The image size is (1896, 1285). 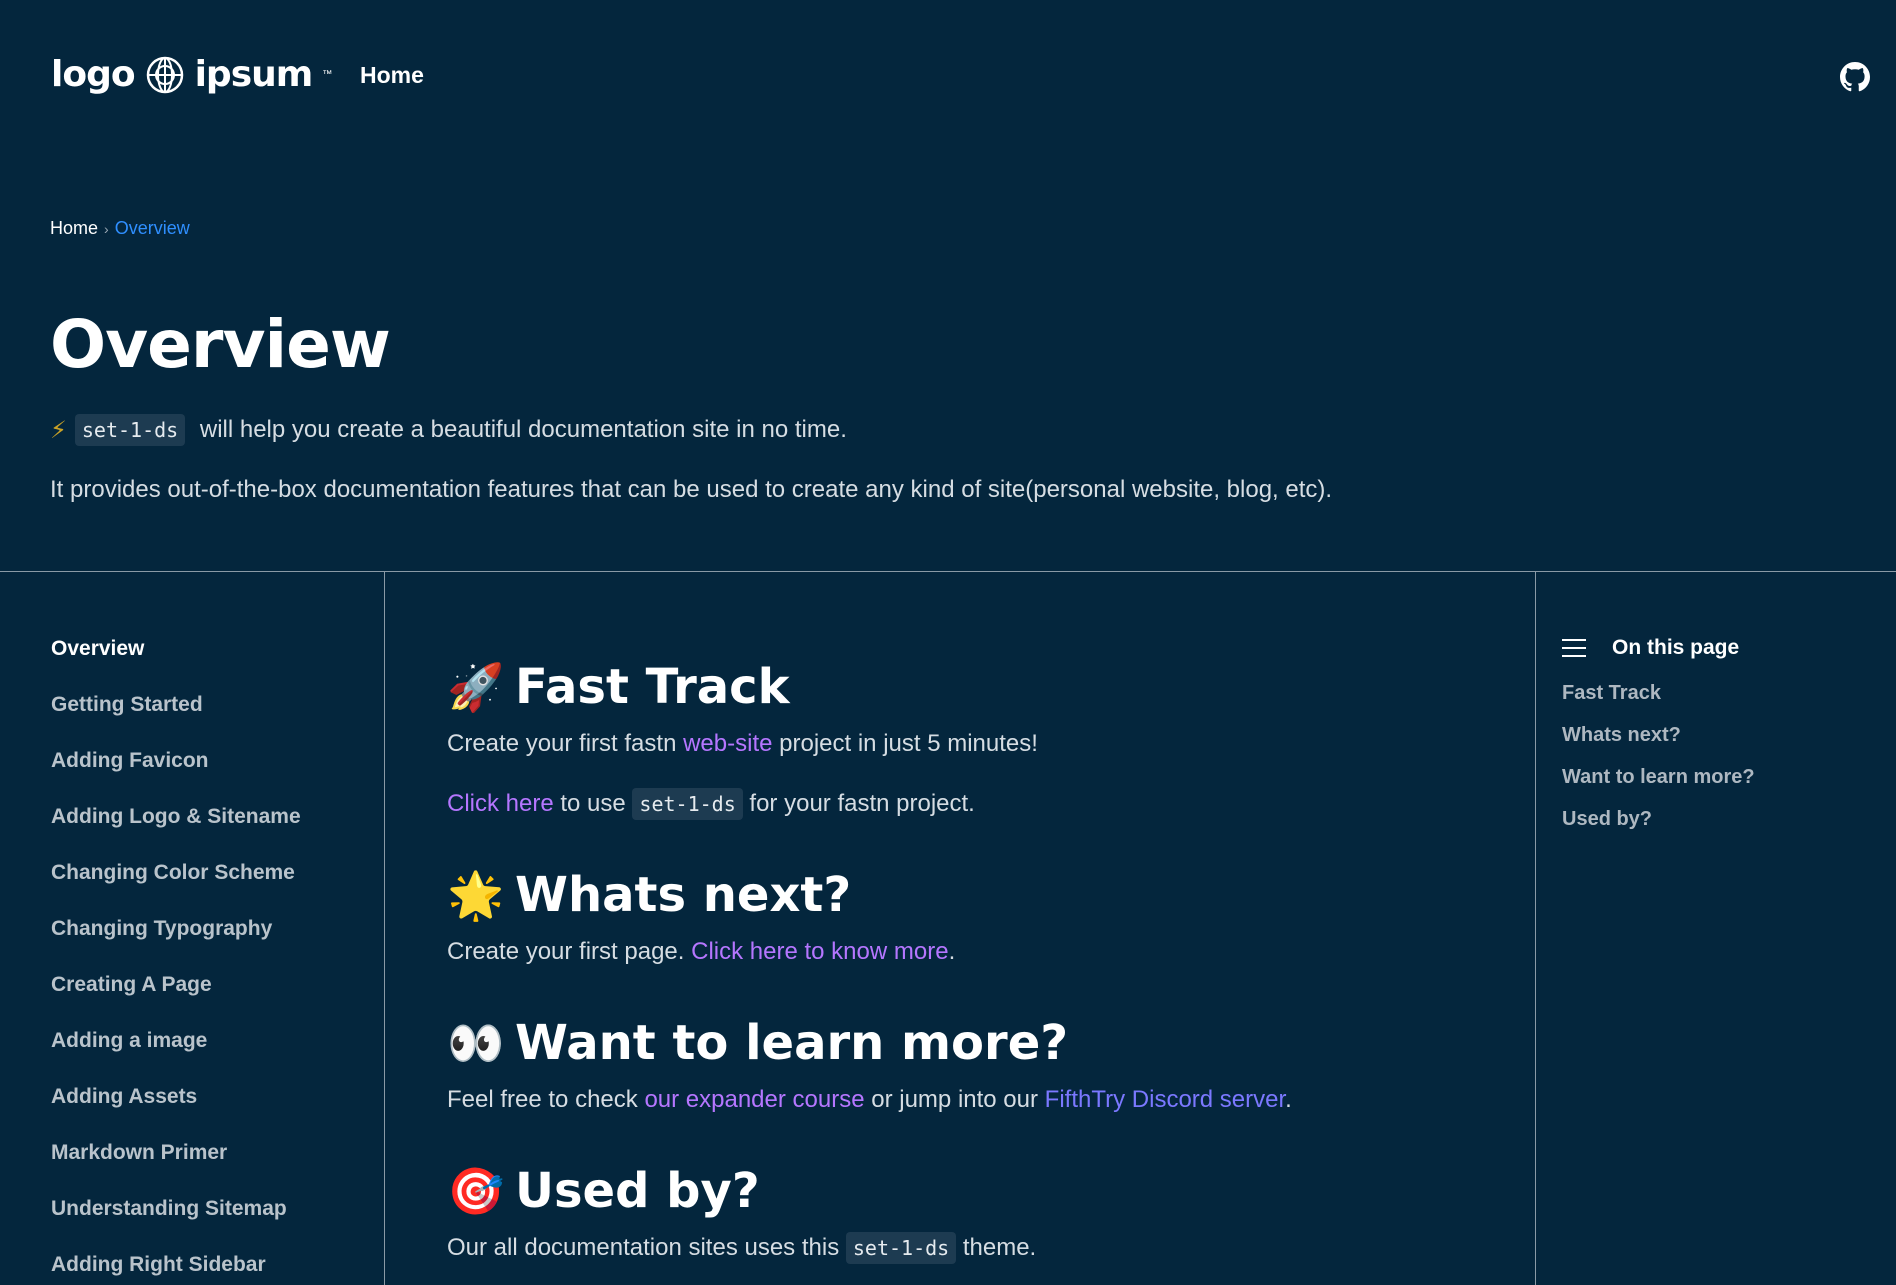 What do you see at coordinates (176, 1224) in the screenshot?
I see `sidebar-item-understanding-sitemap: Understanding Sitemap` at bounding box center [176, 1224].